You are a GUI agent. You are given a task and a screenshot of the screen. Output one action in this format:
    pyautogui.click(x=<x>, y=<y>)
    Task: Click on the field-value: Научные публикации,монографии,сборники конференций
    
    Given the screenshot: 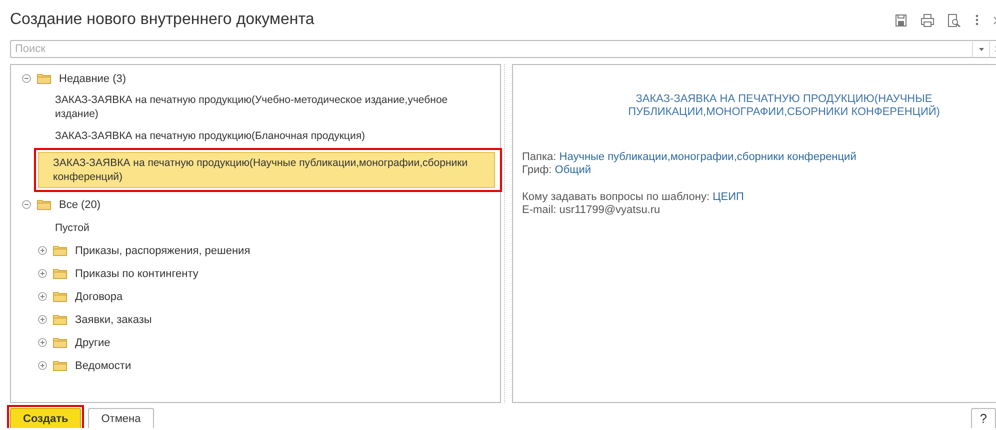 What is the action you would take?
    pyautogui.click(x=707, y=157)
    